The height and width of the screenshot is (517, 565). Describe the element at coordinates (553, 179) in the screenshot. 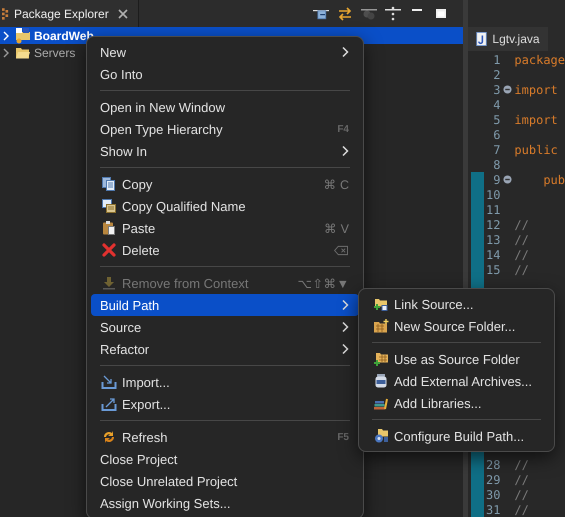

I see `code-text: pub` at that location.